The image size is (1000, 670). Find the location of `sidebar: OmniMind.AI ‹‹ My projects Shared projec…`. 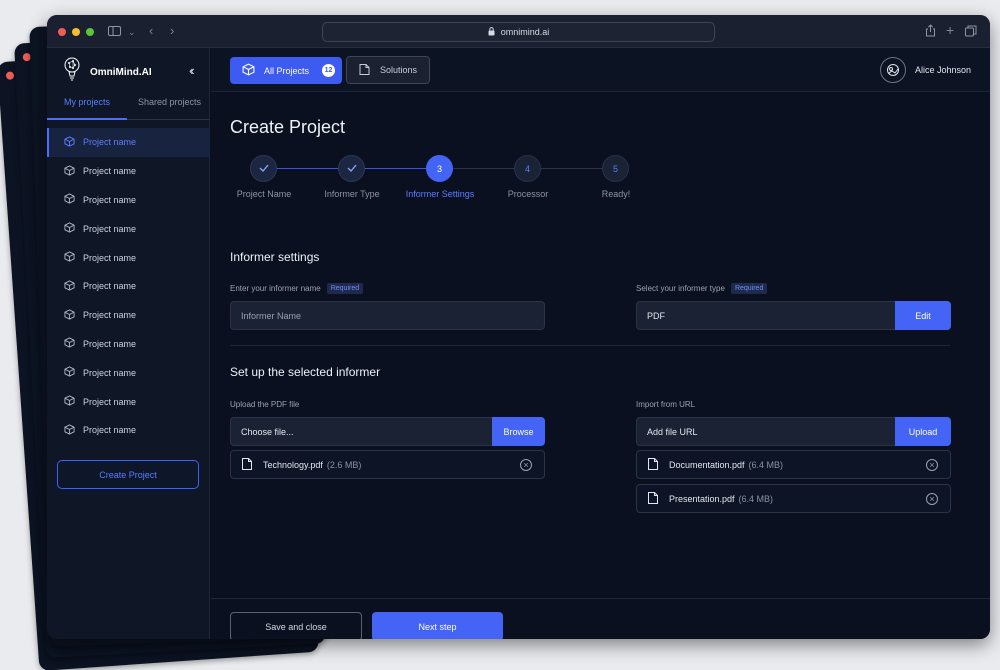

sidebar: OmniMind.AI ‹‹ My projects Shared projec… is located at coordinates (128, 343).